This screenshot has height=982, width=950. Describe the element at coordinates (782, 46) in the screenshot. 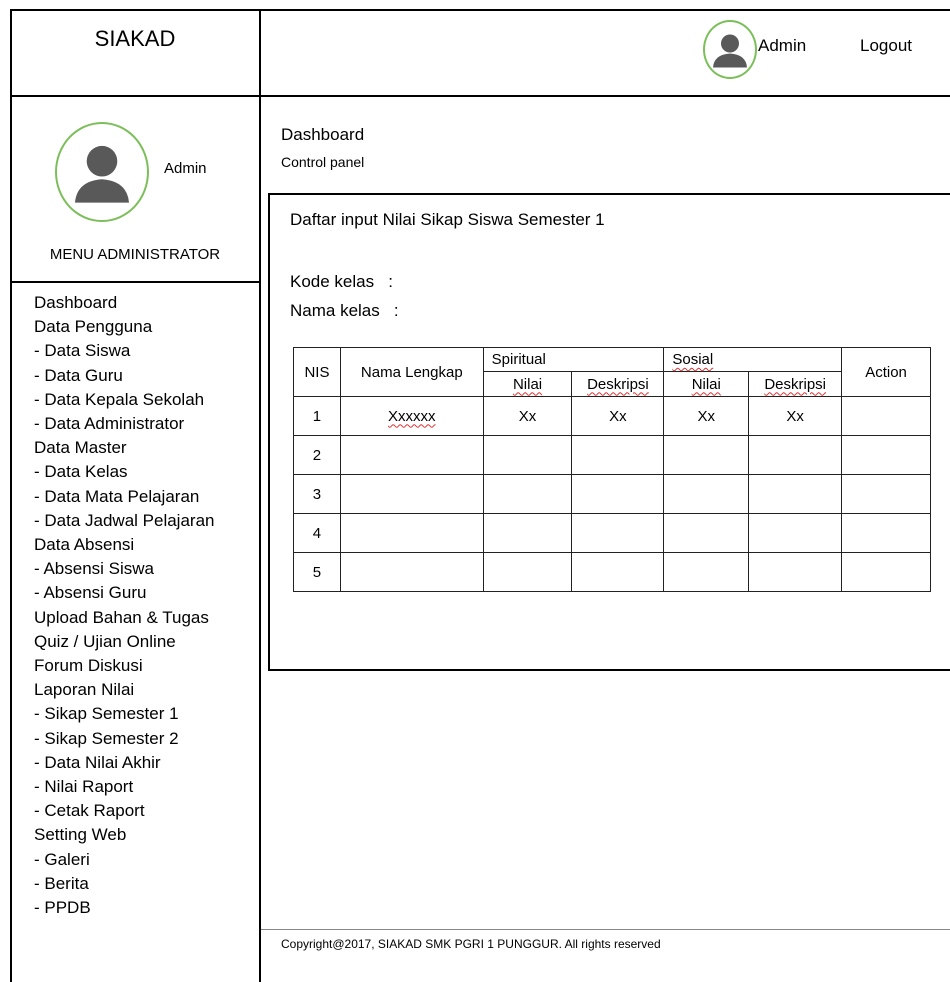

I see `header-user-name: Admin` at that location.